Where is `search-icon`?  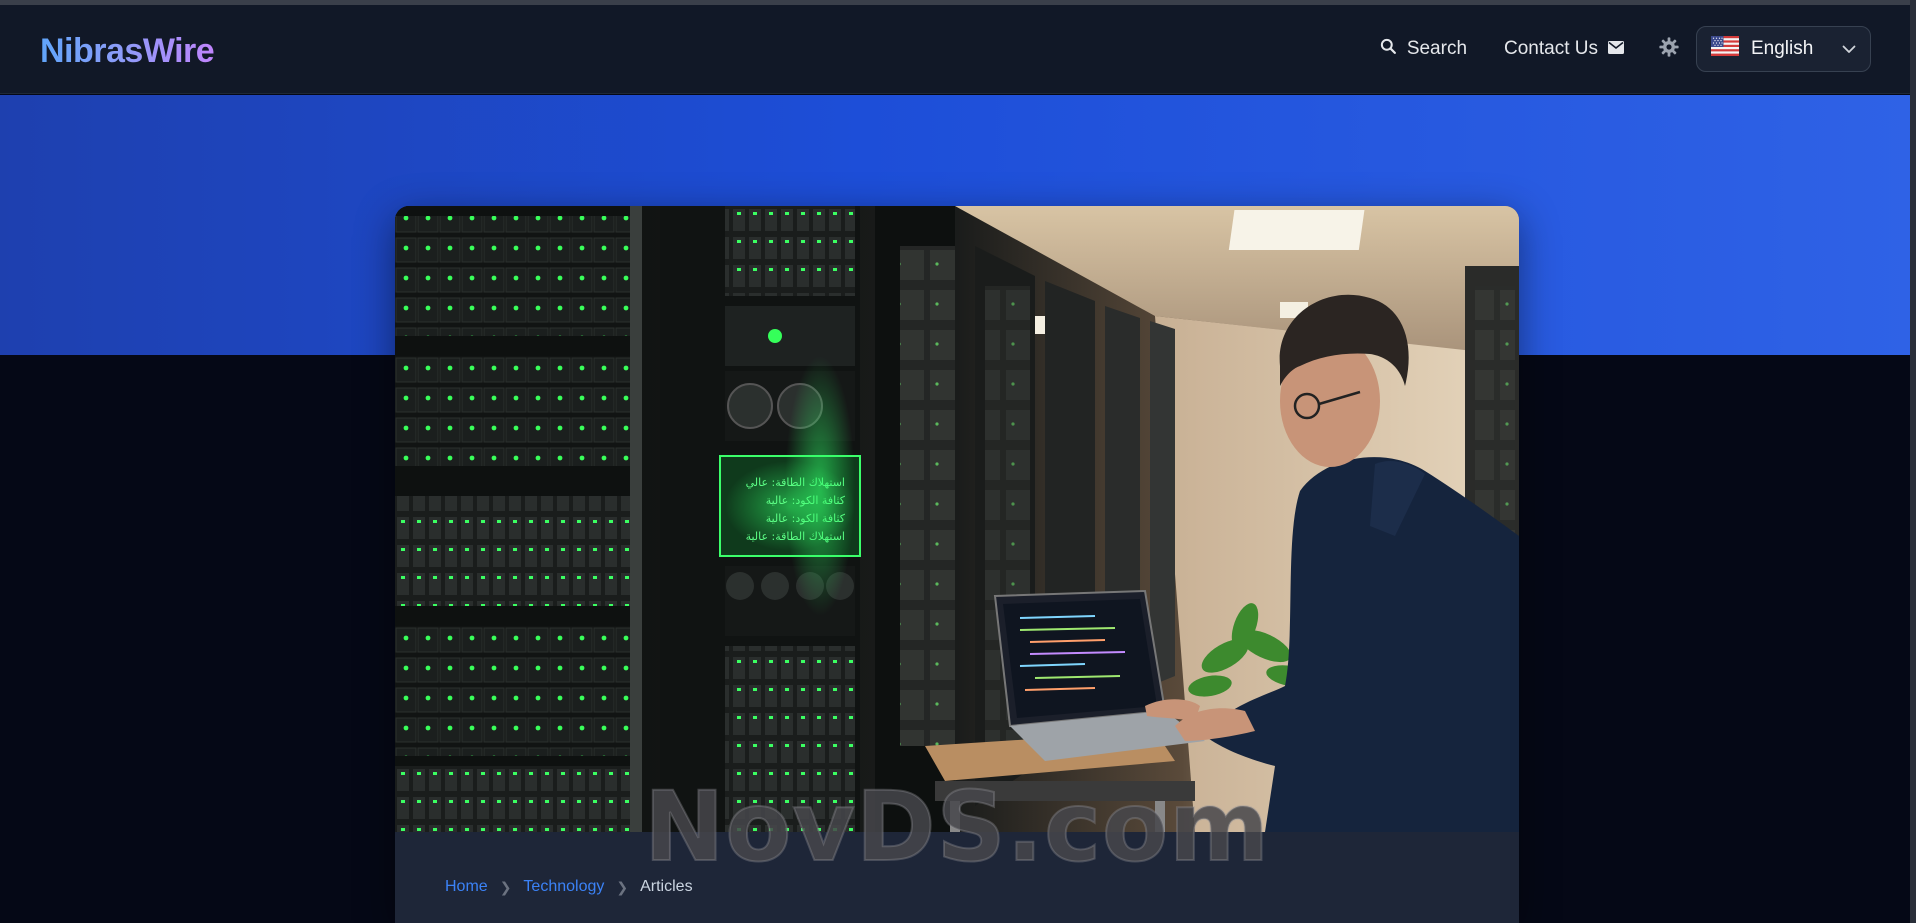 search-icon is located at coordinates (1388, 49).